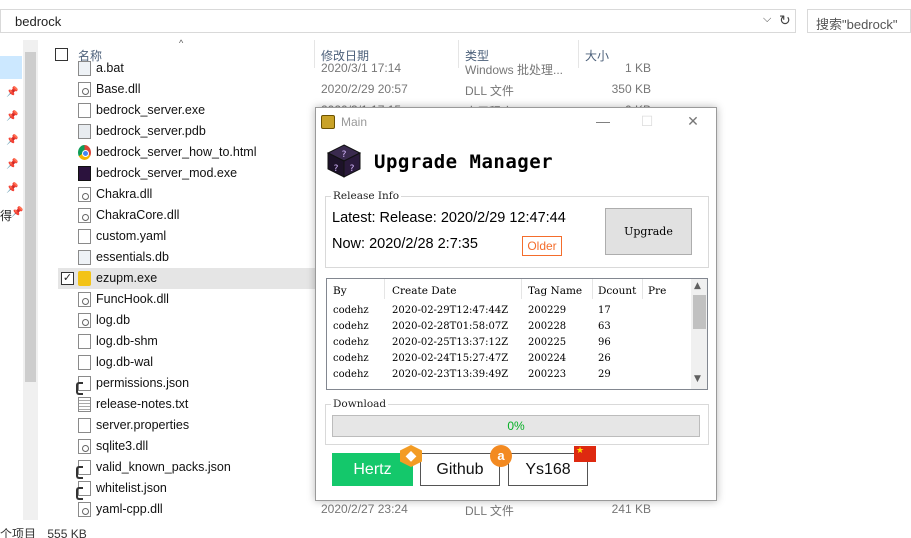 The width and height of the screenshot is (911, 538). I want to click on file-name: essentials.db, so click(132, 257).